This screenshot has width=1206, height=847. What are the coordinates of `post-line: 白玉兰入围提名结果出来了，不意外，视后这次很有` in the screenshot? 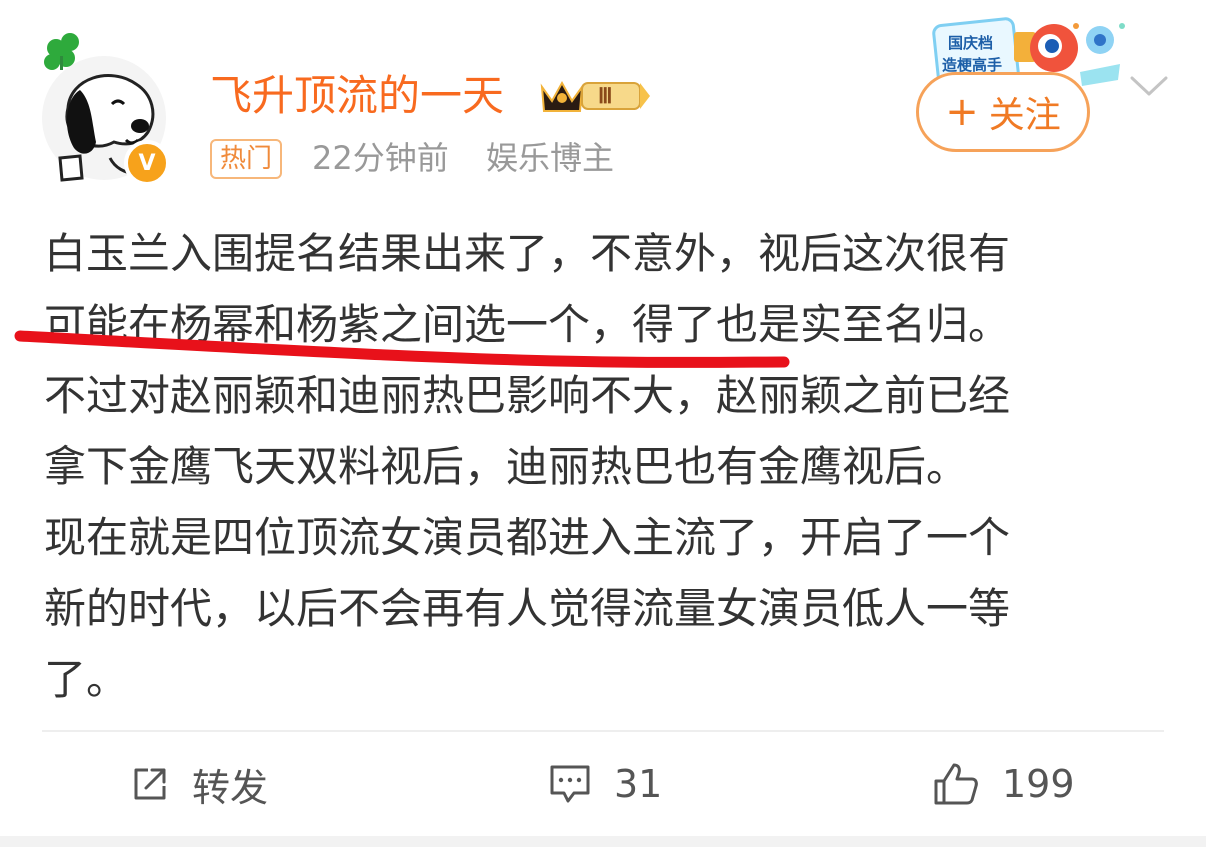 It's located at (527, 253).